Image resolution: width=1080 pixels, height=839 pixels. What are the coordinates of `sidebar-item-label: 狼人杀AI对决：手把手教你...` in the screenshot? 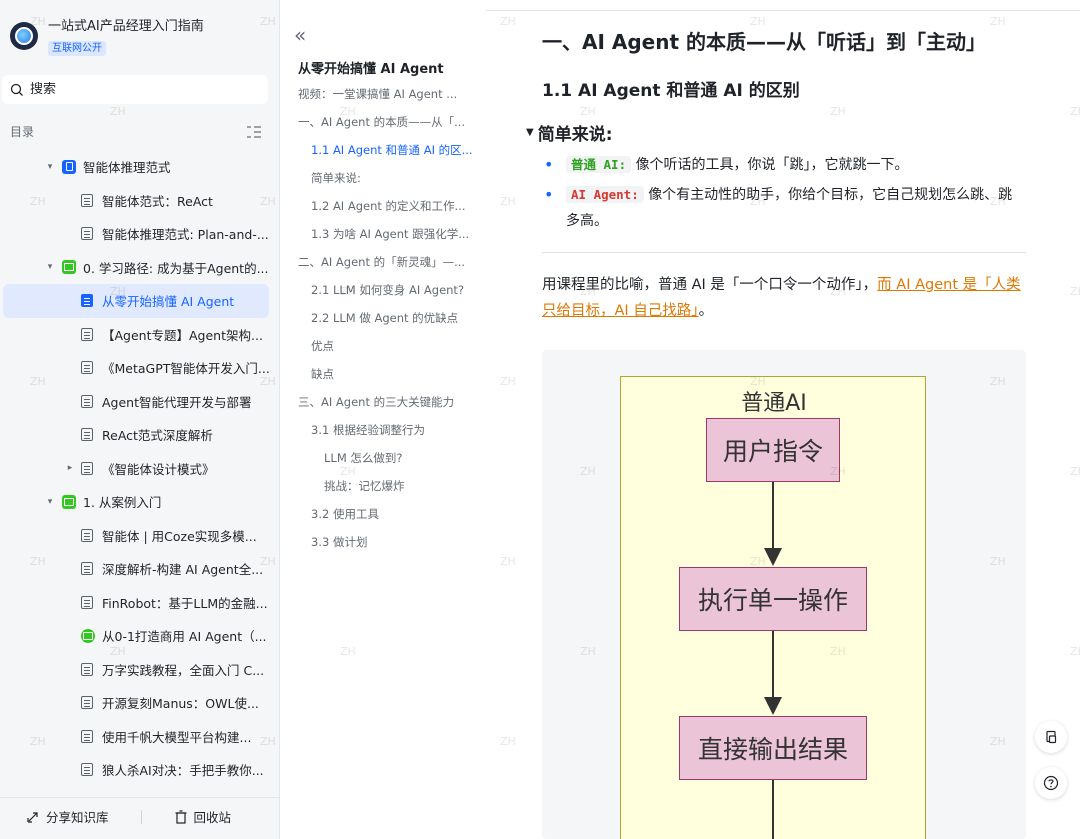 It's located at (183, 771).